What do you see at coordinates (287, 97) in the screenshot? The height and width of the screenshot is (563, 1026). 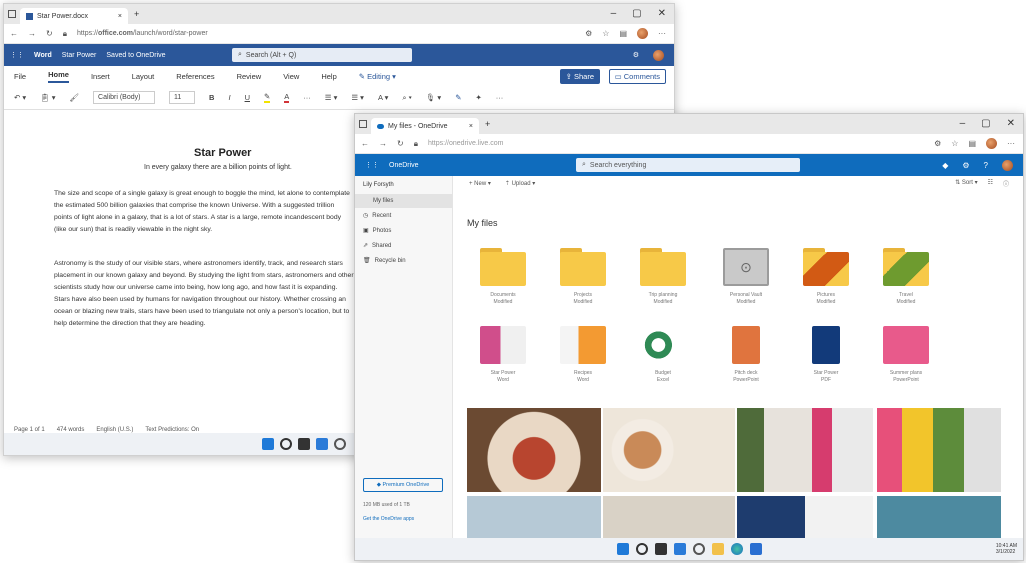 I see `font-color-icon: A` at bounding box center [287, 97].